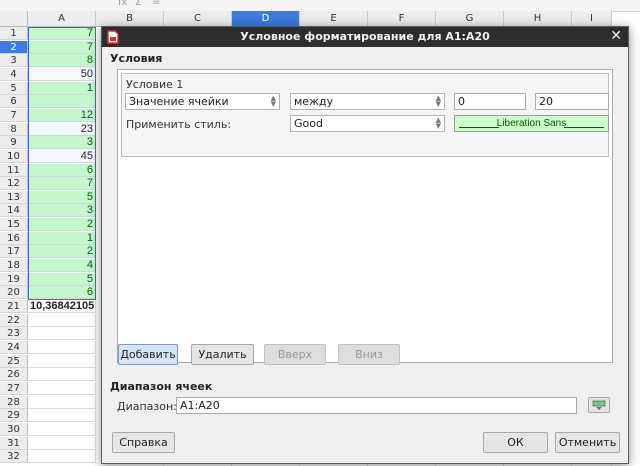  I want to click on cell-a22, so click(62, 320).